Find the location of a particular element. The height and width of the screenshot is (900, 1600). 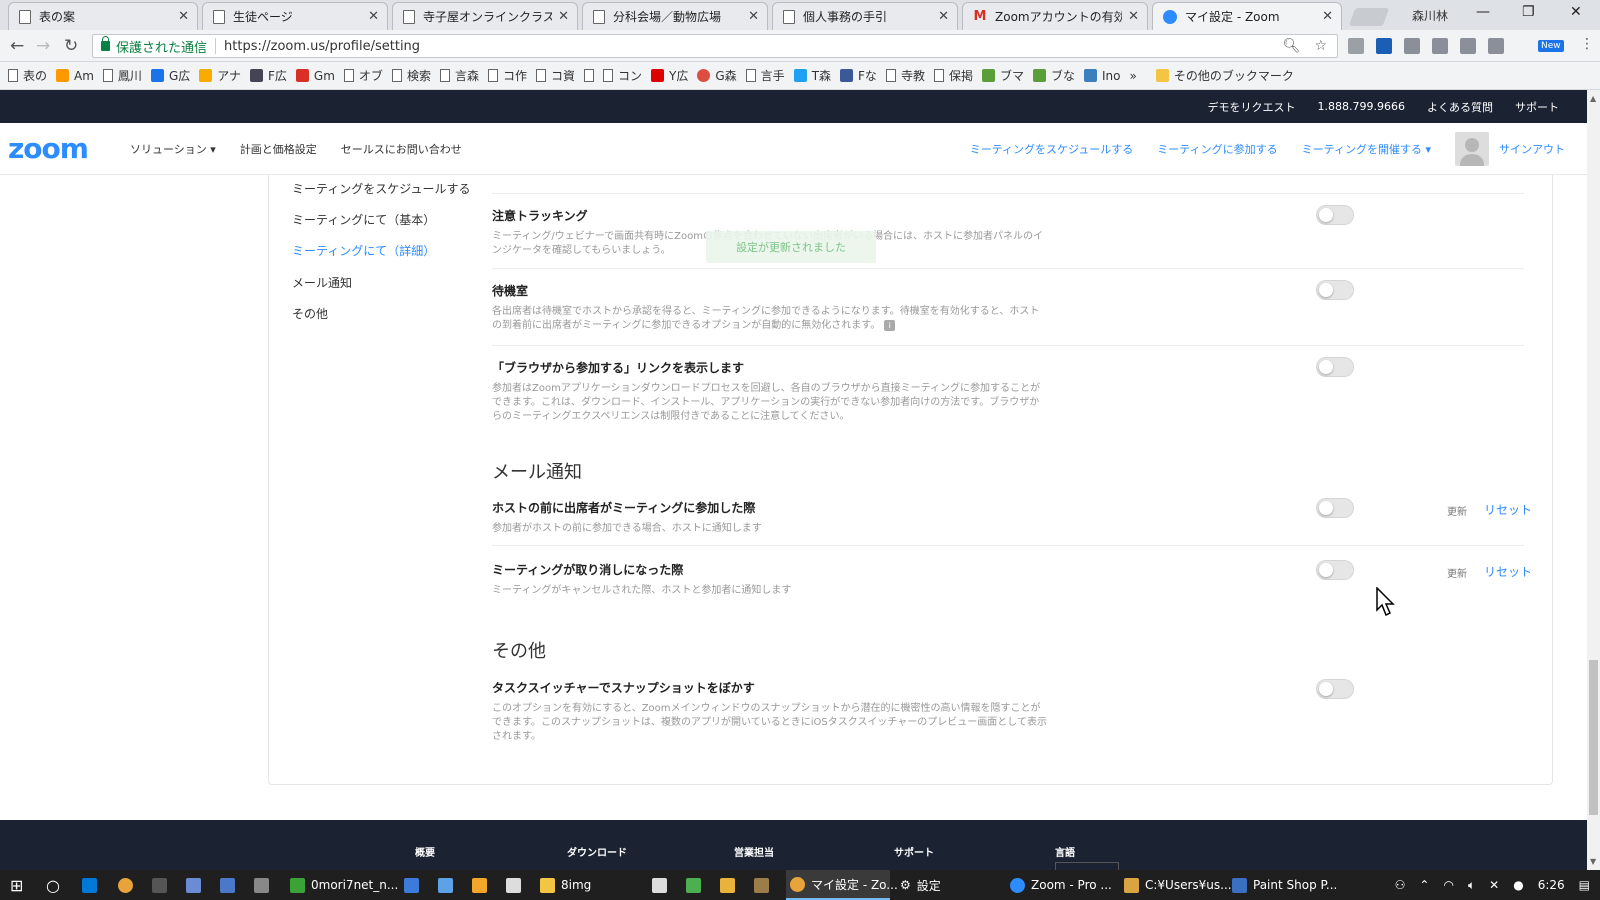

sidebar-item-email-notification: メール通知 is located at coordinates (322, 282).